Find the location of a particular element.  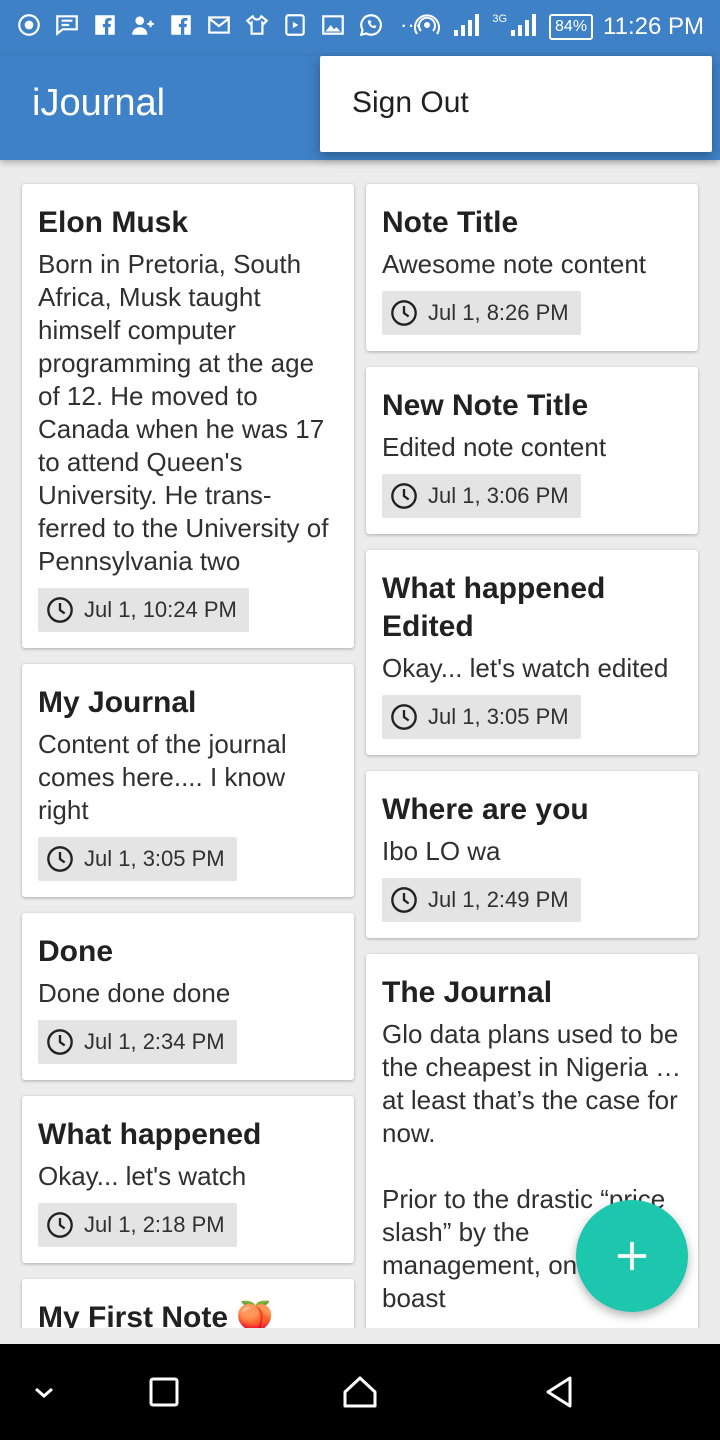

note-content: Okay... let's watch is located at coordinates (142, 1176).